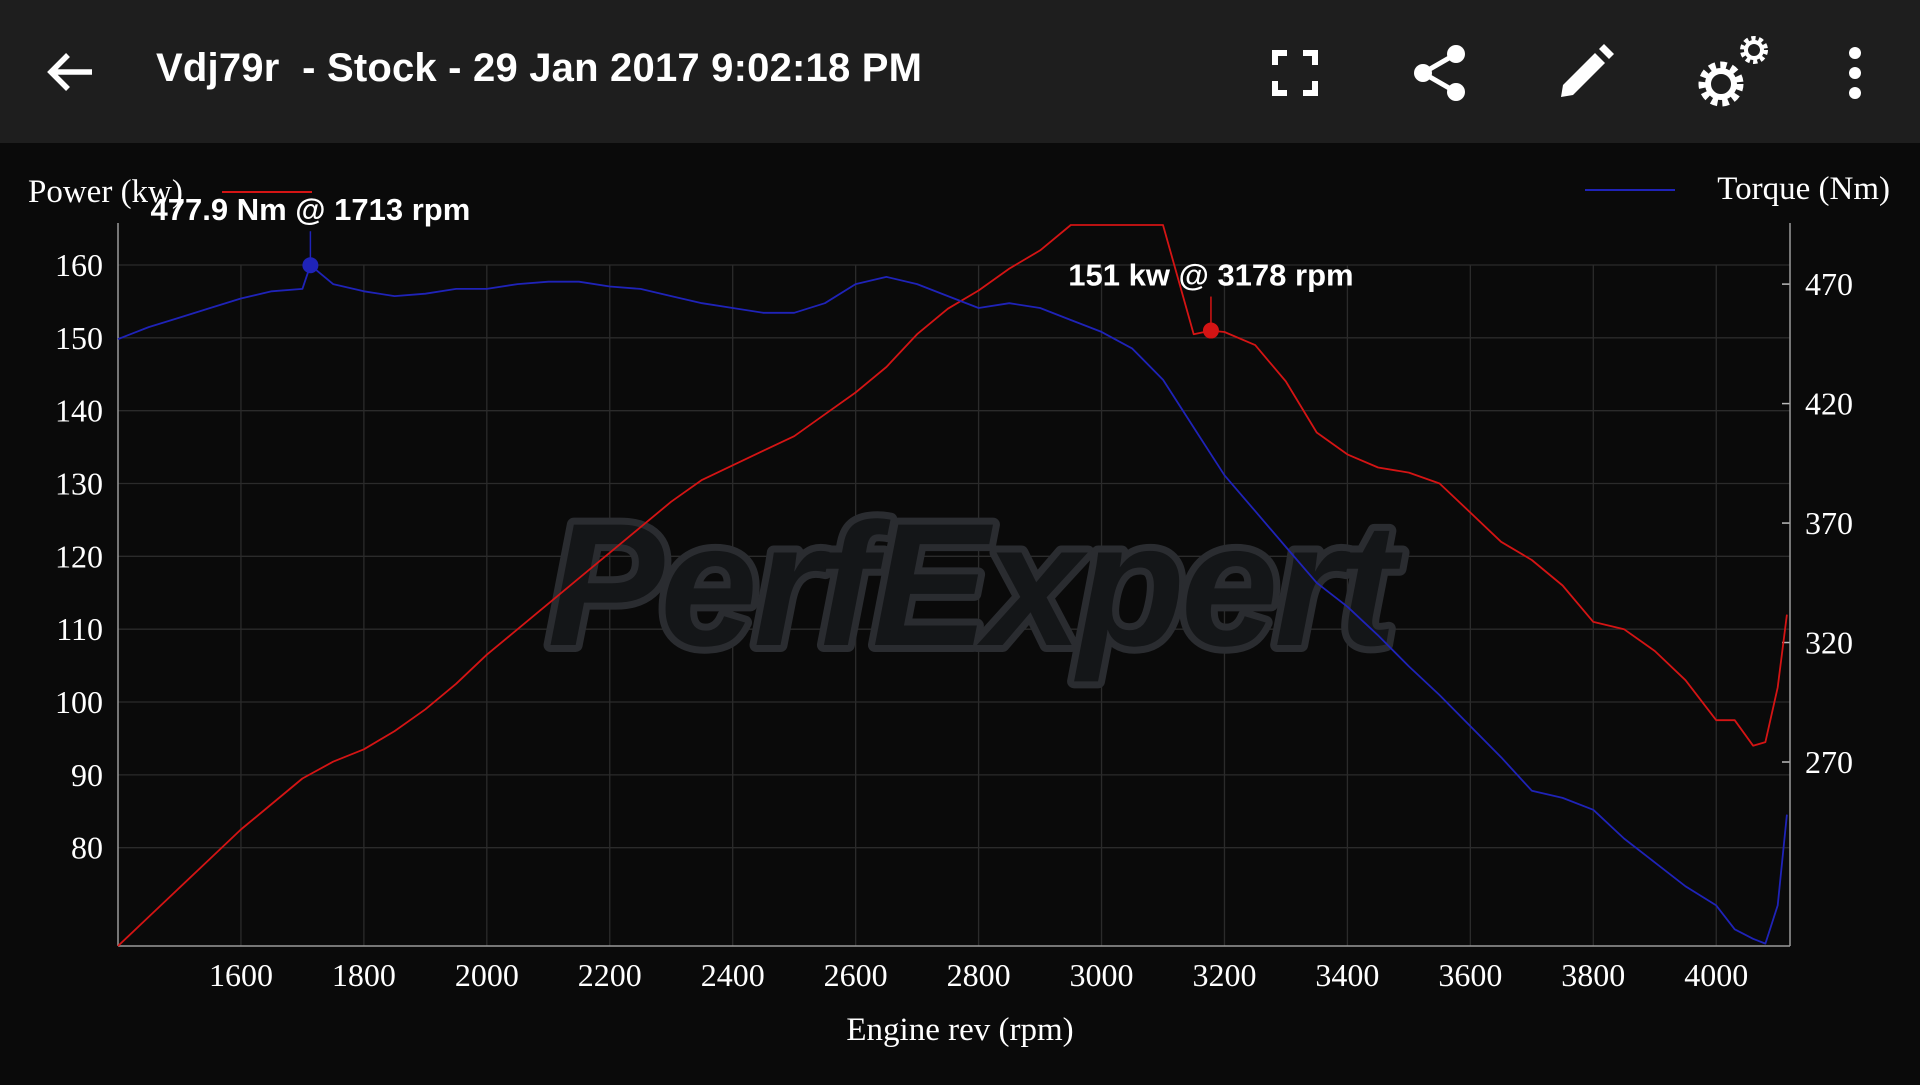  Describe the element at coordinates (1470, 975) in the screenshot. I see `x-tick-label: 3600` at that location.